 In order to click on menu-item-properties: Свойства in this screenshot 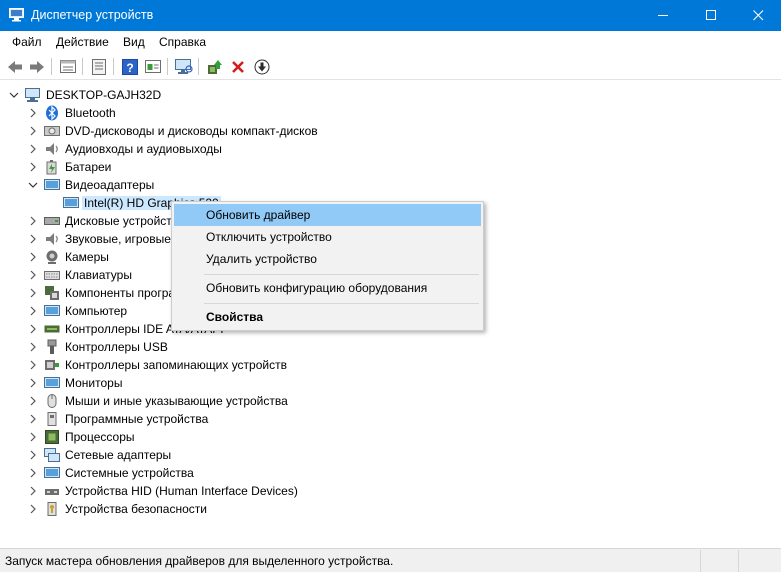, I will do `click(327, 317)`.